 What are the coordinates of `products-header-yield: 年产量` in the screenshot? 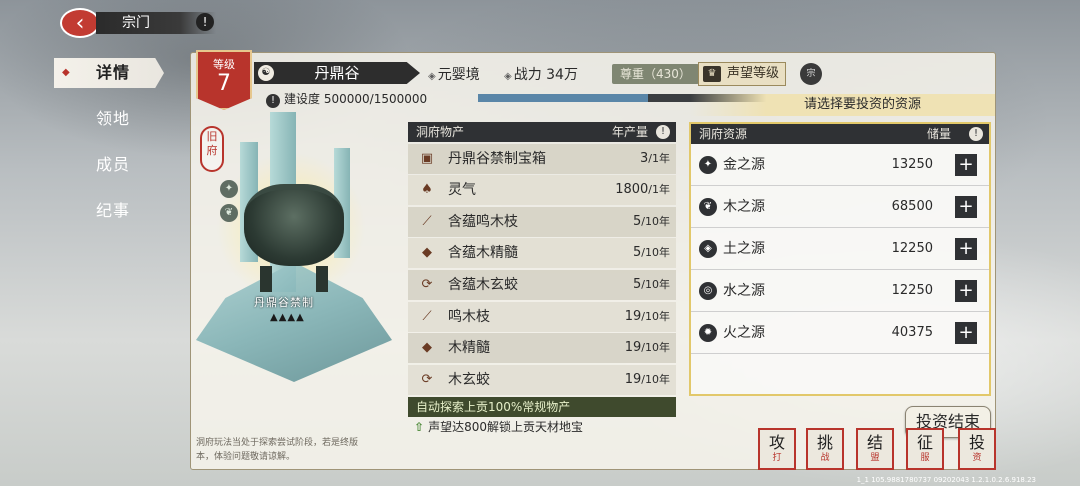 It's located at (629, 132).